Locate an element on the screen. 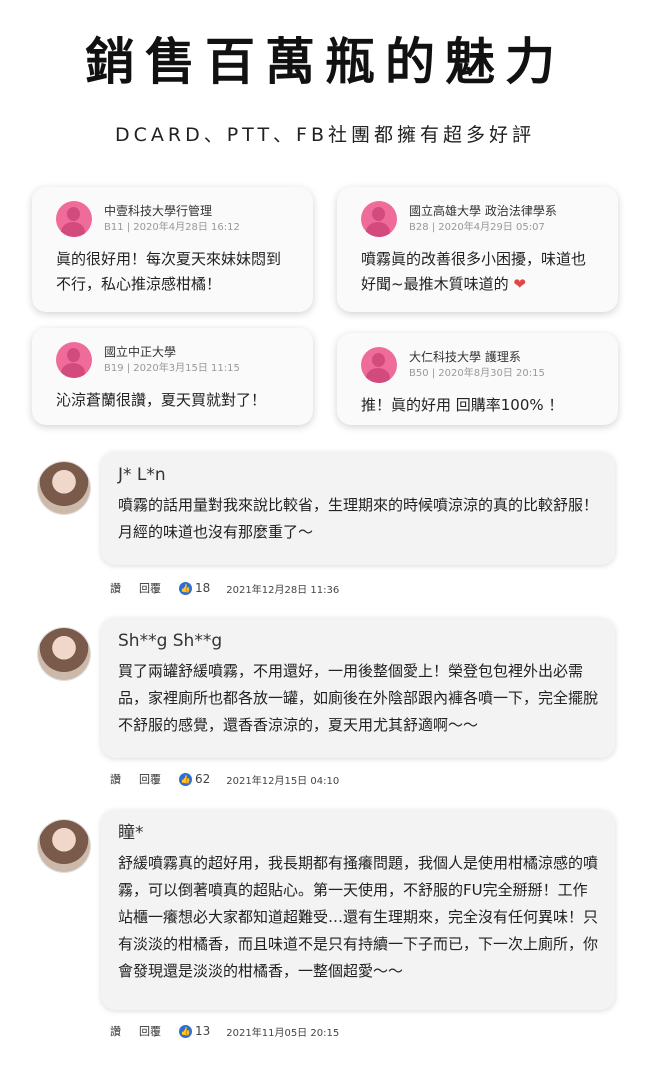  reviewer-school: 中壹科技大學行管理 is located at coordinates (158, 211).